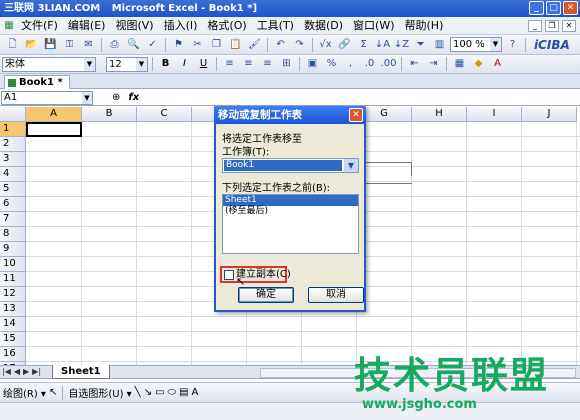 The width and height of the screenshot is (580, 420). What do you see at coordinates (99, 392) in the screenshot?
I see `autoshapes-menu: 自选图形(U) ▾` at bounding box center [99, 392].